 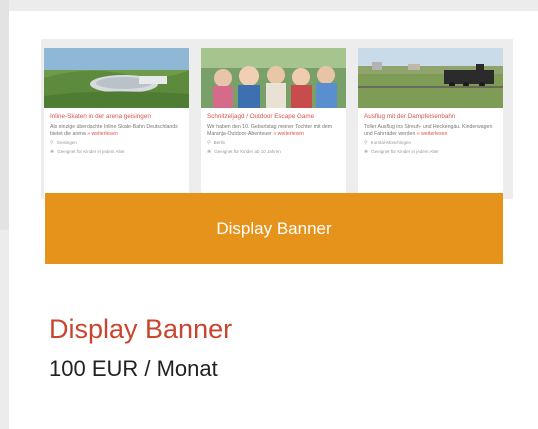 What do you see at coordinates (4, 115) in the screenshot?
I see `page-edge-shadow` at bounding box center [4, 115].